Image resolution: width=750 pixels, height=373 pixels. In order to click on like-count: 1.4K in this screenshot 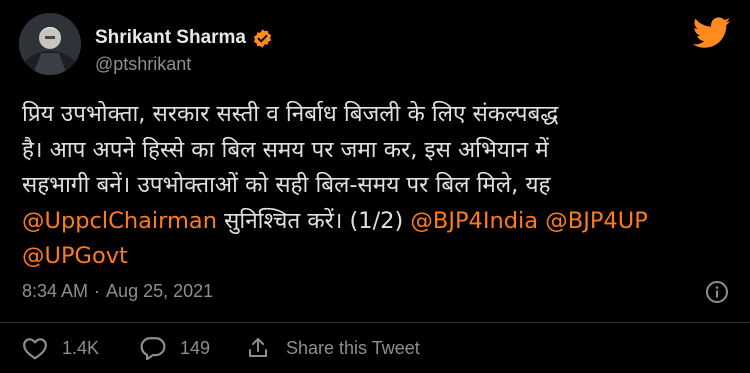, I will do `click(81, 347)`.